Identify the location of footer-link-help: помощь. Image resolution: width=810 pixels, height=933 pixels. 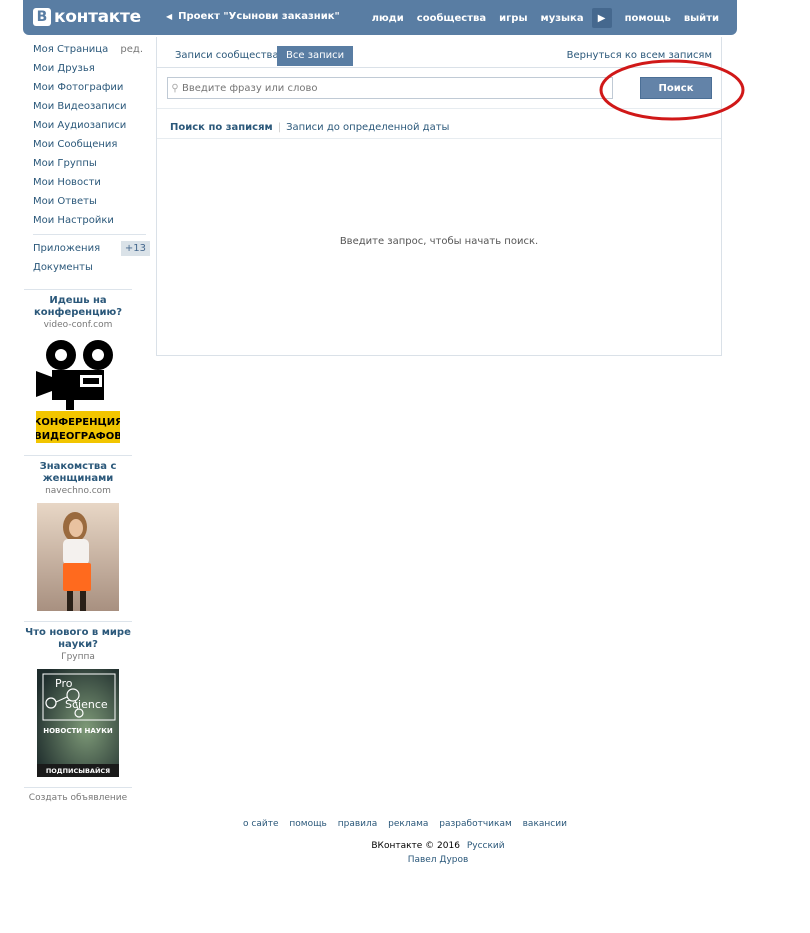
(307, 824).